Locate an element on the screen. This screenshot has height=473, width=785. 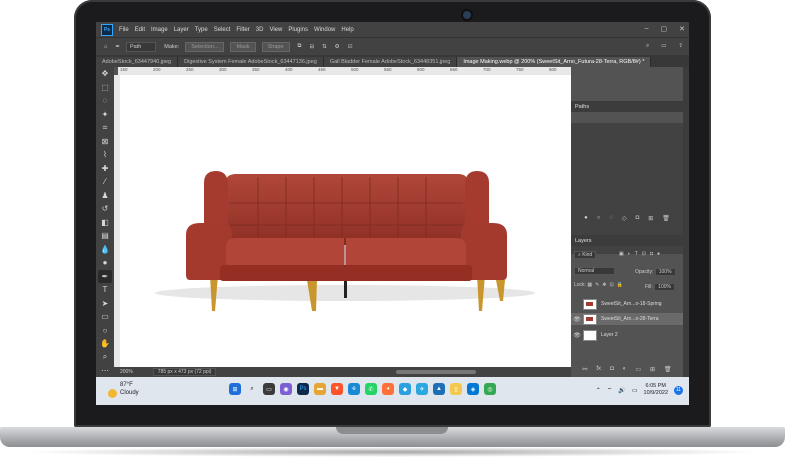
close-icon: ✕ is located at coordinates (682, 29).